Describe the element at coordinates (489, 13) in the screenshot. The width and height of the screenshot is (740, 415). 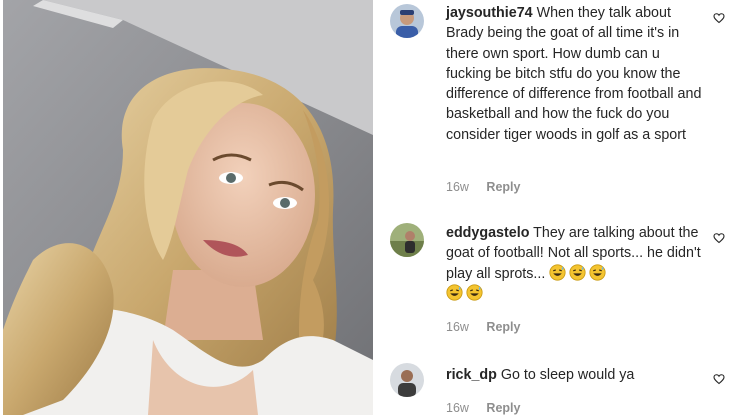
I see `comment-username: jaysouthie74` at that location.